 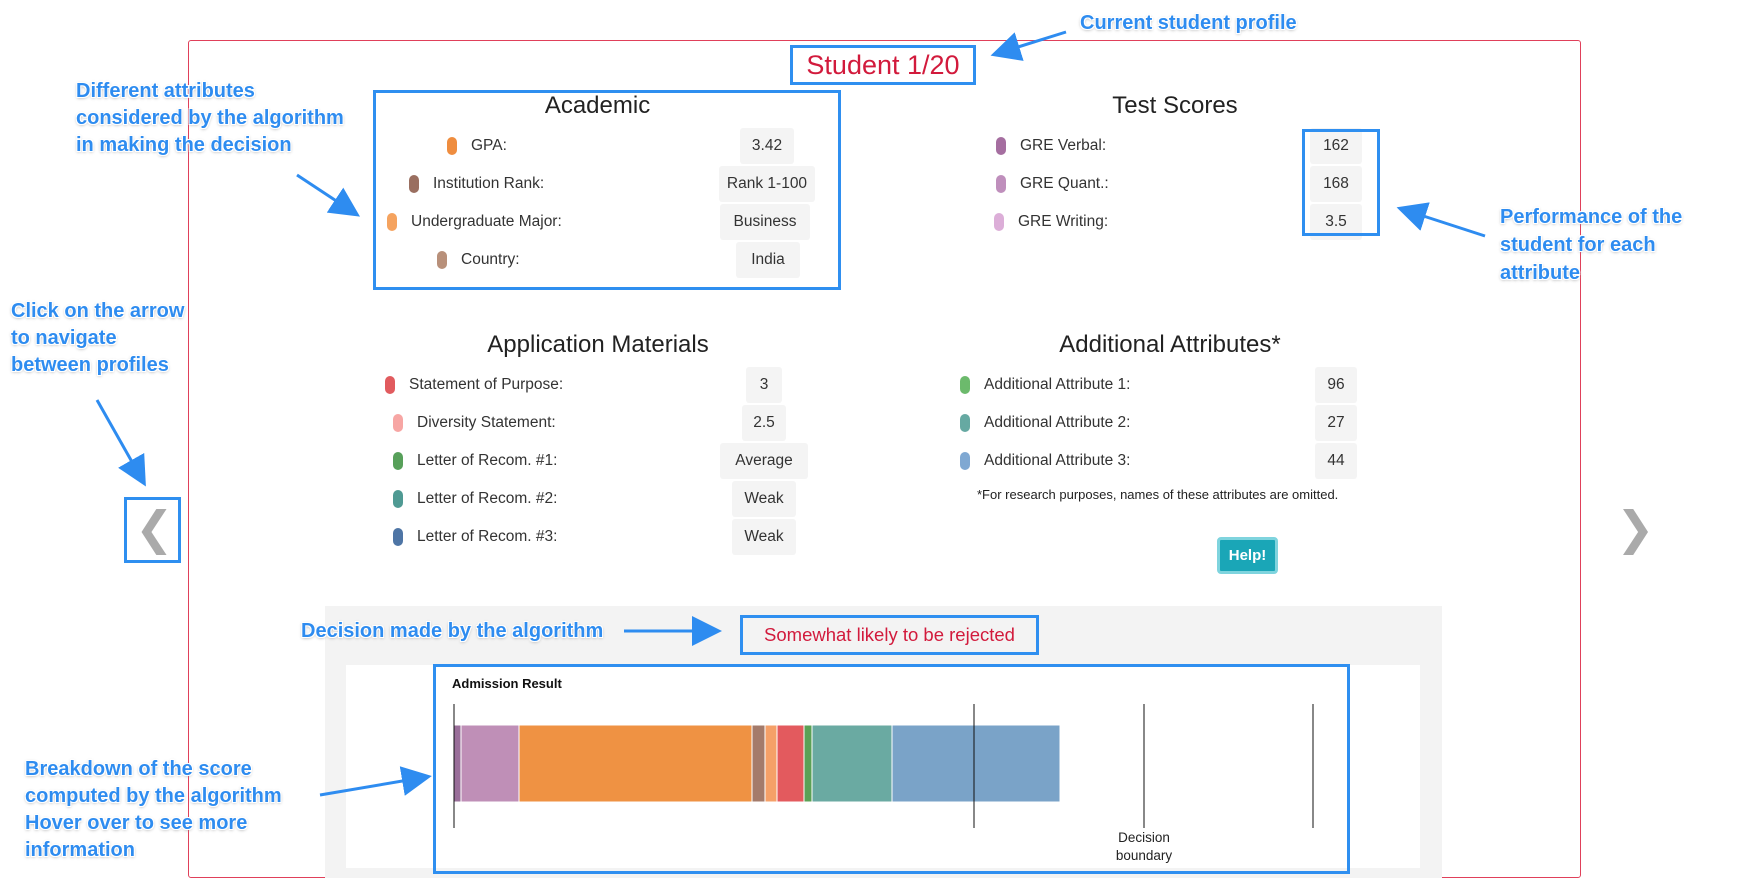 I want to click on annot-arrow-current-profile, so click(x=1028, y=45).